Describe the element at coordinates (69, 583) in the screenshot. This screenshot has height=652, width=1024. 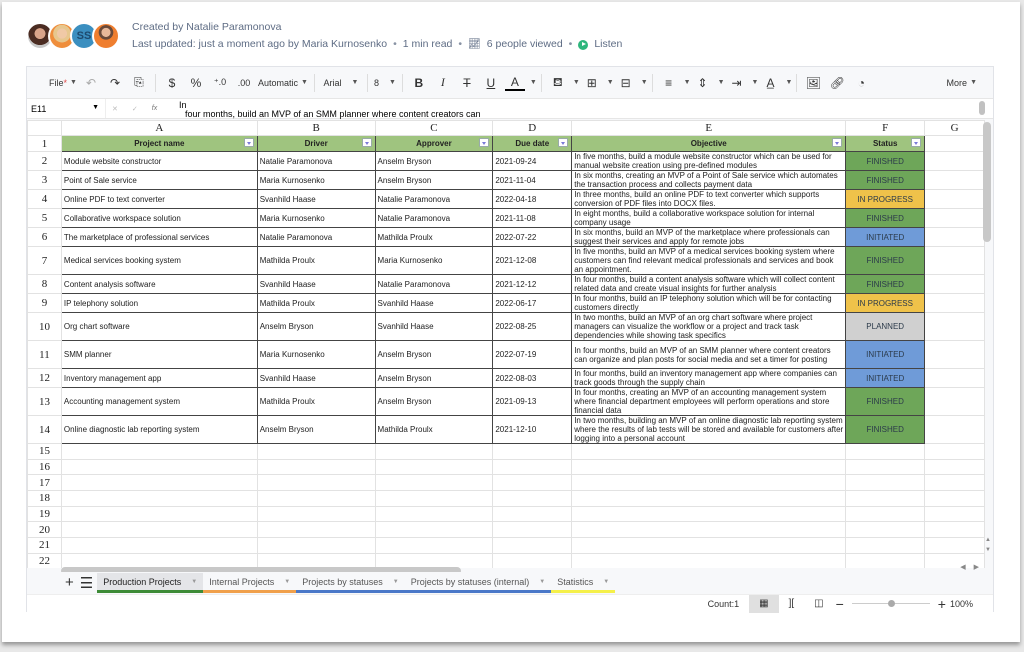
I see `add-sheet-icon: +` at that location.